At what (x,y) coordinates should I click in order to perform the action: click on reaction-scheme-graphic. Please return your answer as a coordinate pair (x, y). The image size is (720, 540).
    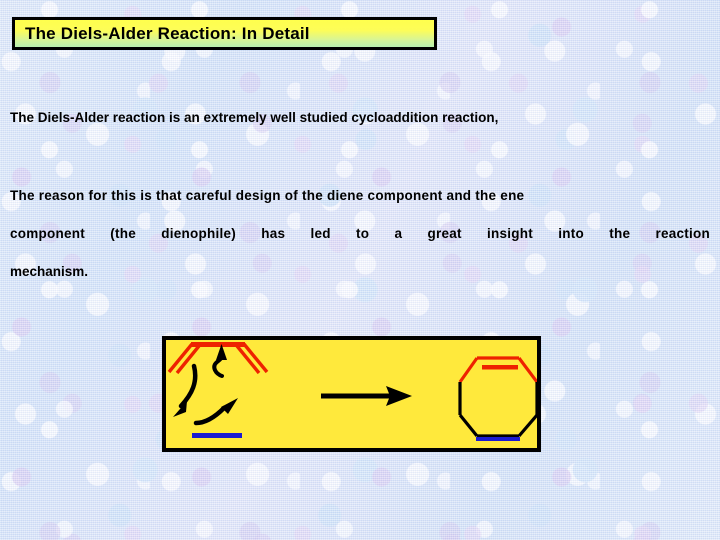
    Looking at the image, I should click on (352, 391).